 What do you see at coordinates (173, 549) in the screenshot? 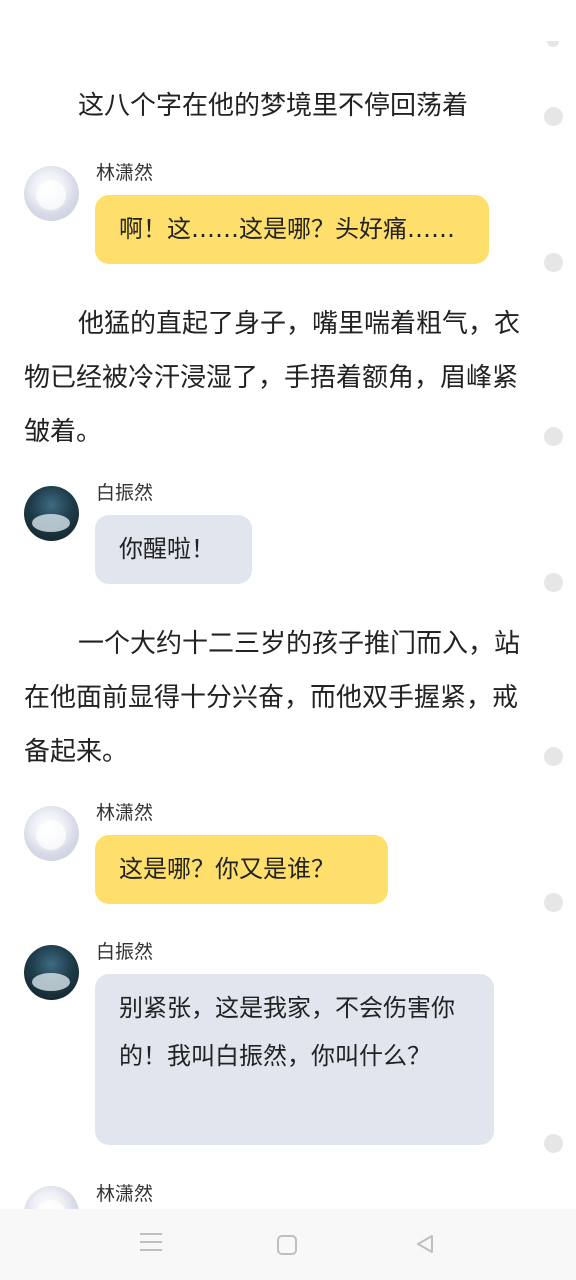
I see `message-bubble: 你醒啦！` at bounding box center [173, 549].